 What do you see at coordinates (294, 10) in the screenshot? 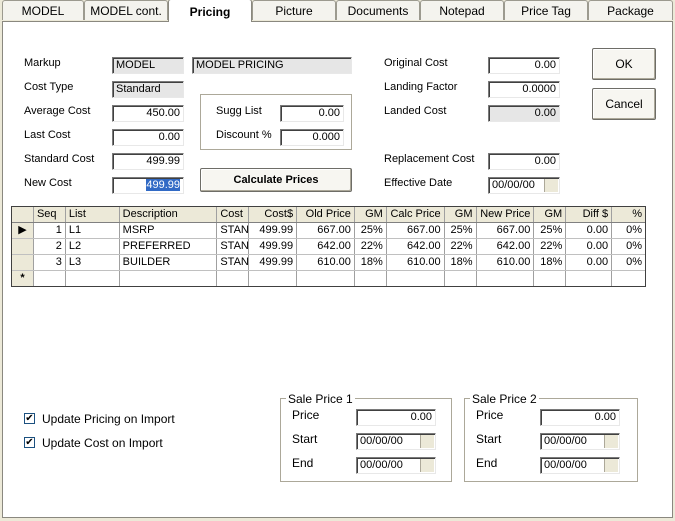
I see `tab-picture: Picture` at bounding box center [294, 10].